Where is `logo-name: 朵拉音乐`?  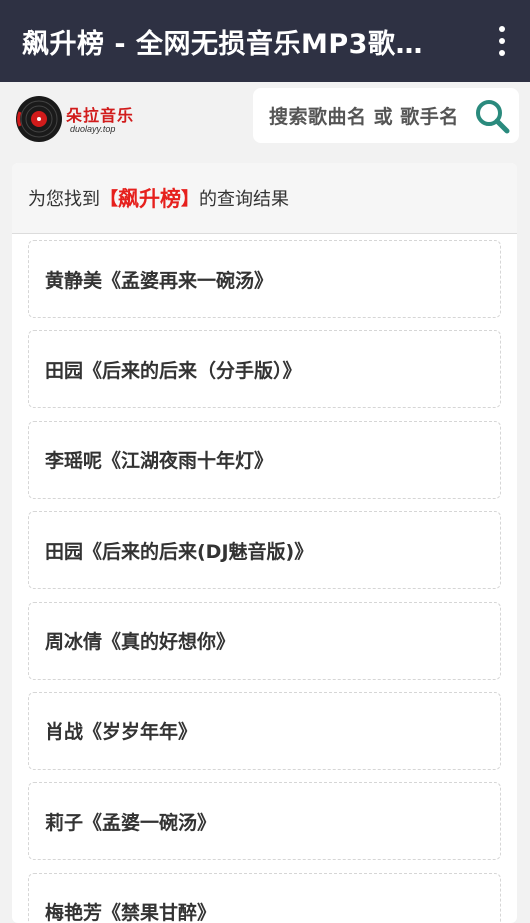 logo-name: 朵拉音乐 is located at coordinates (100, 115).